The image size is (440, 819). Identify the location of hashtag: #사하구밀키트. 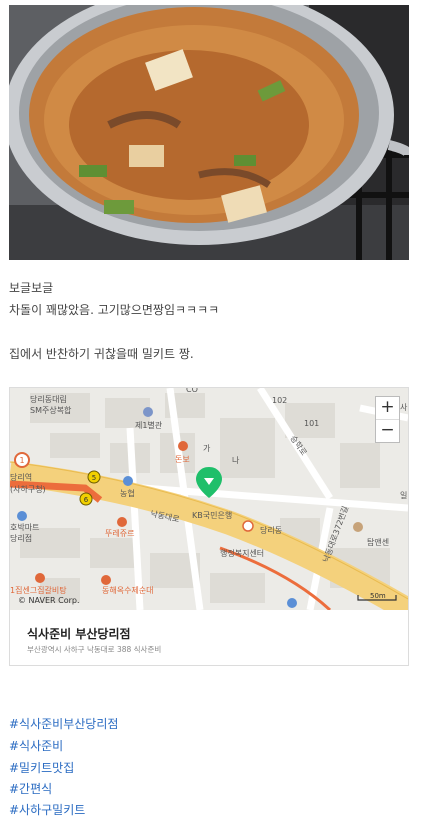
(47, 809).